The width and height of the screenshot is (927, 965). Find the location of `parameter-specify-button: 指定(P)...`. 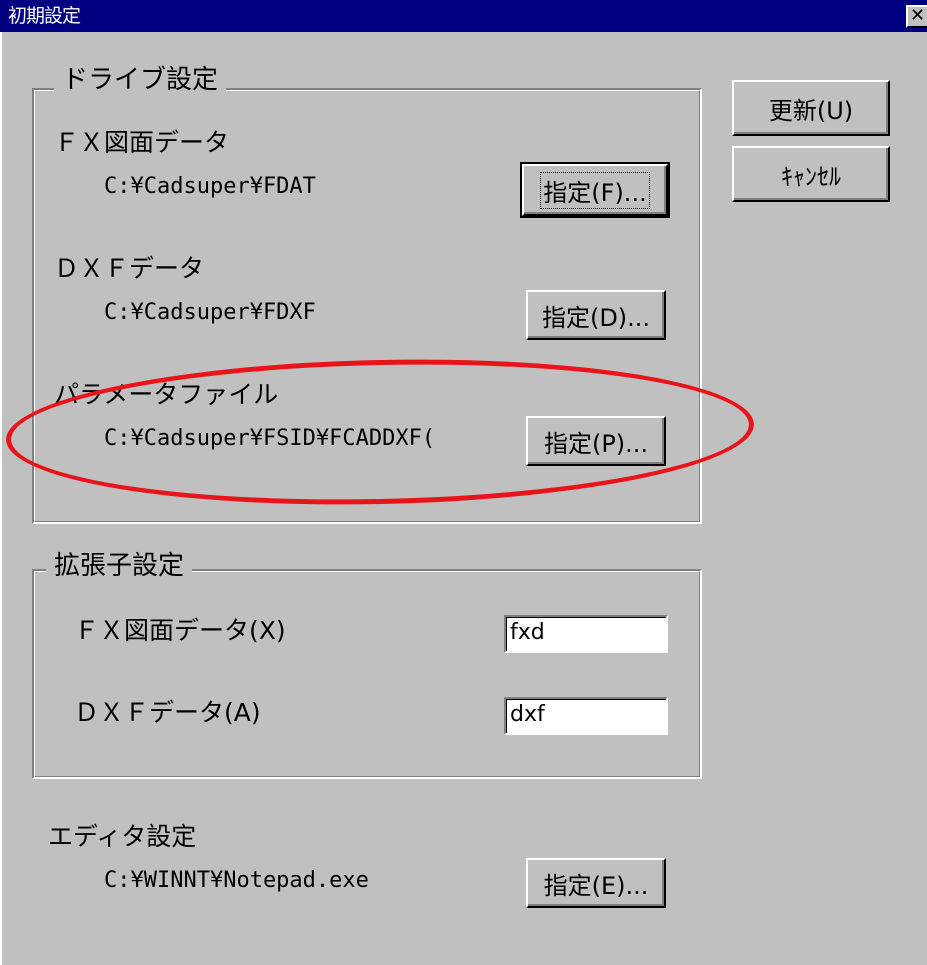

parameter-specify-button: 指定(P)... is located at coordinates (596, 441).